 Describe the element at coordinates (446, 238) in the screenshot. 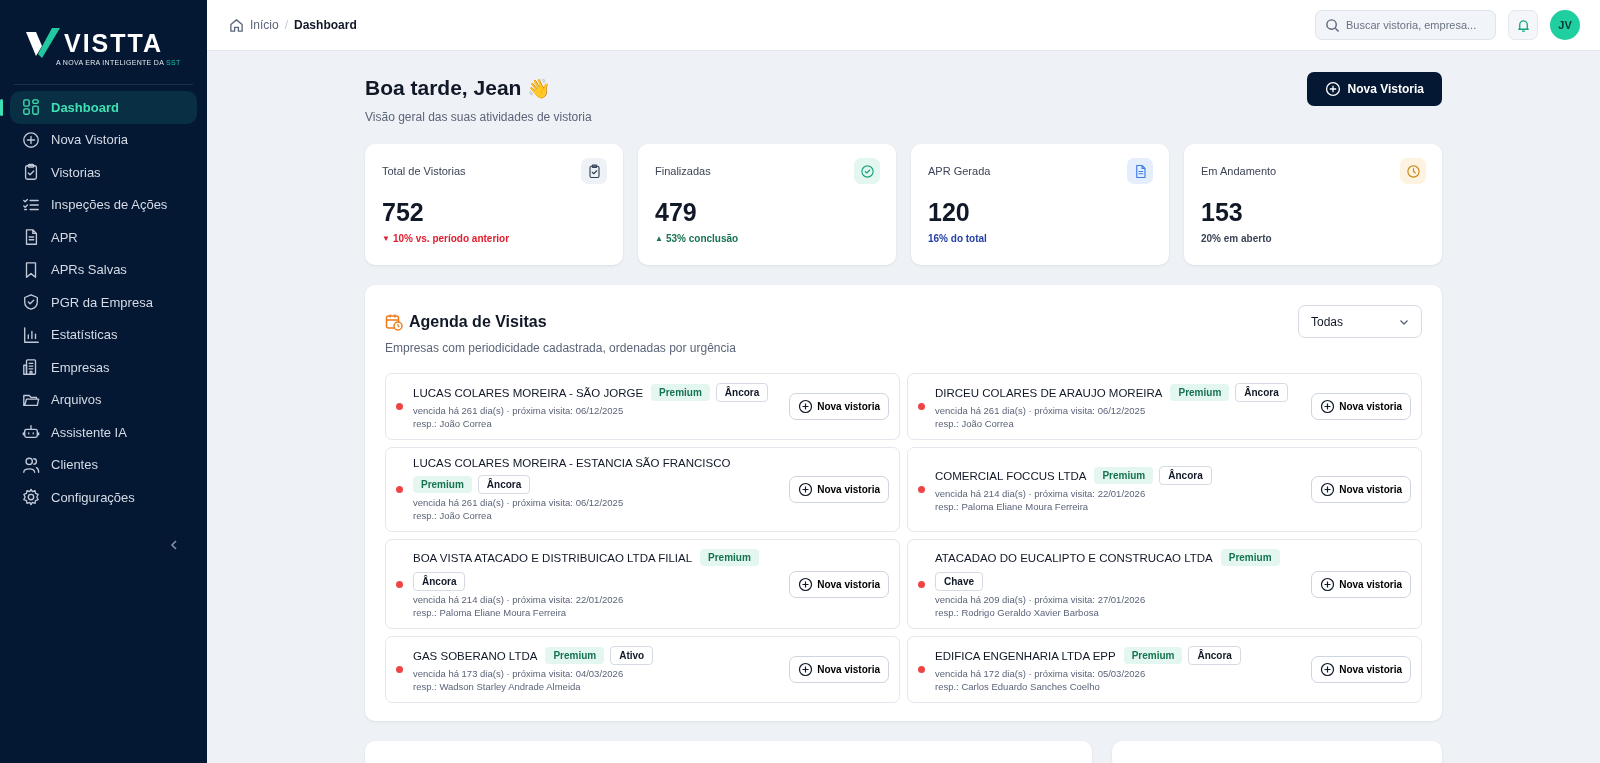

I see `stat-note: ▼ 10% vs. período anterior` at that location.